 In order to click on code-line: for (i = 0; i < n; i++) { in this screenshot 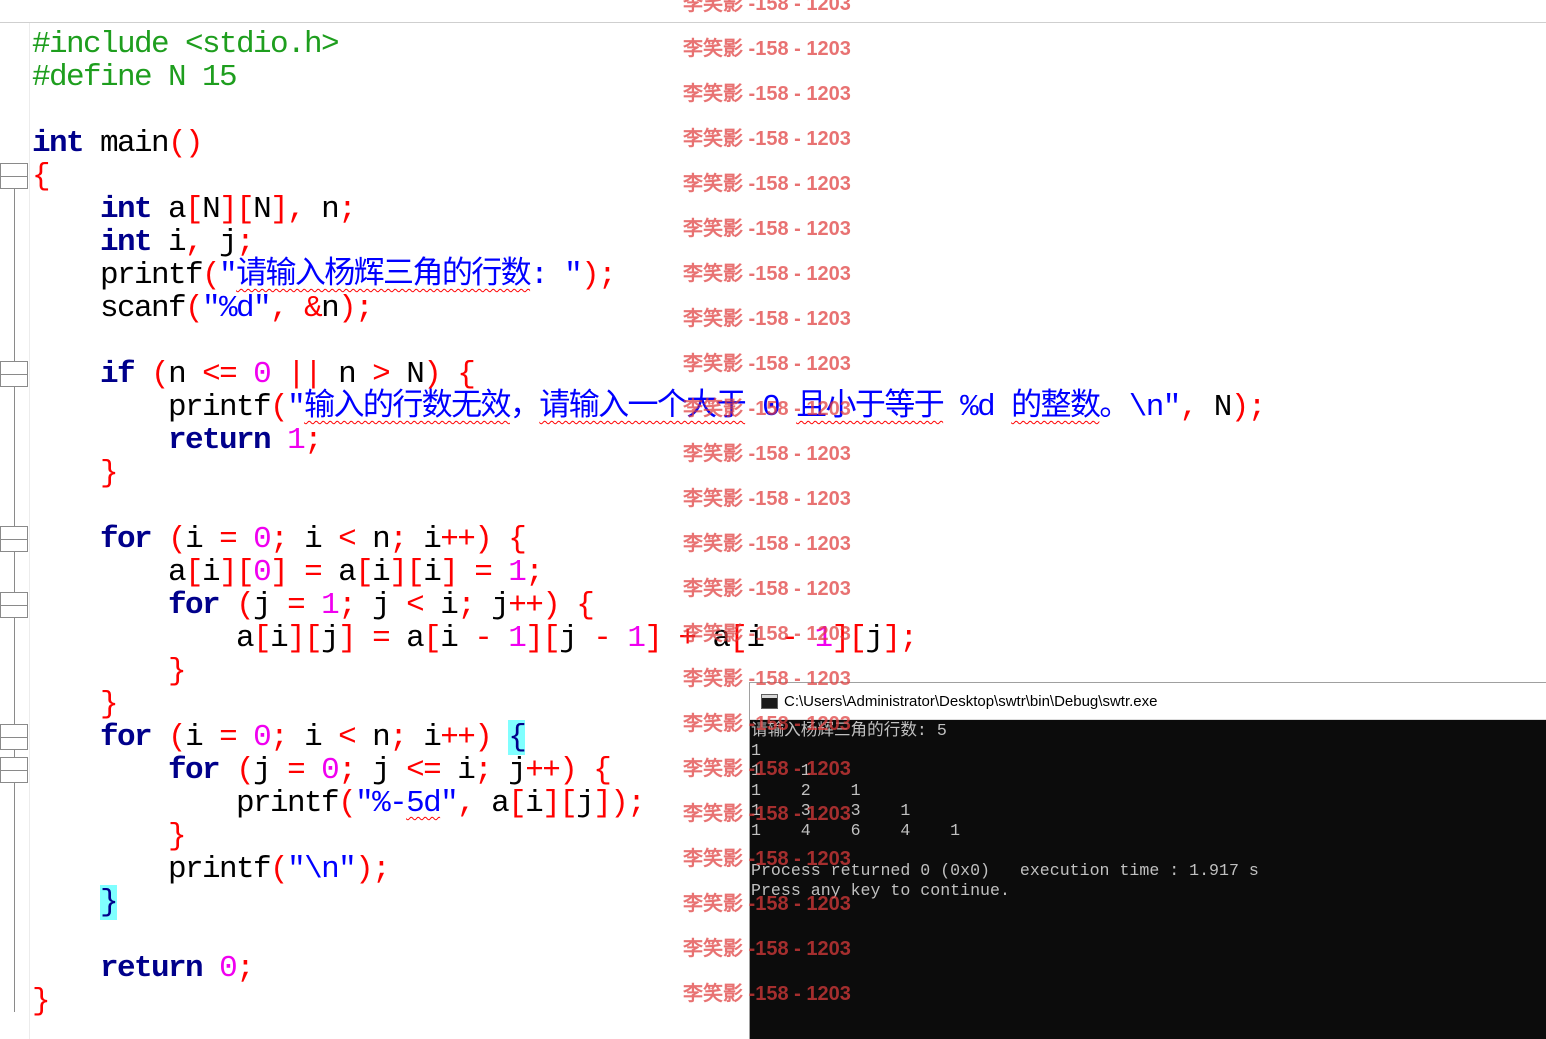, I will do `click(789, 539)`.